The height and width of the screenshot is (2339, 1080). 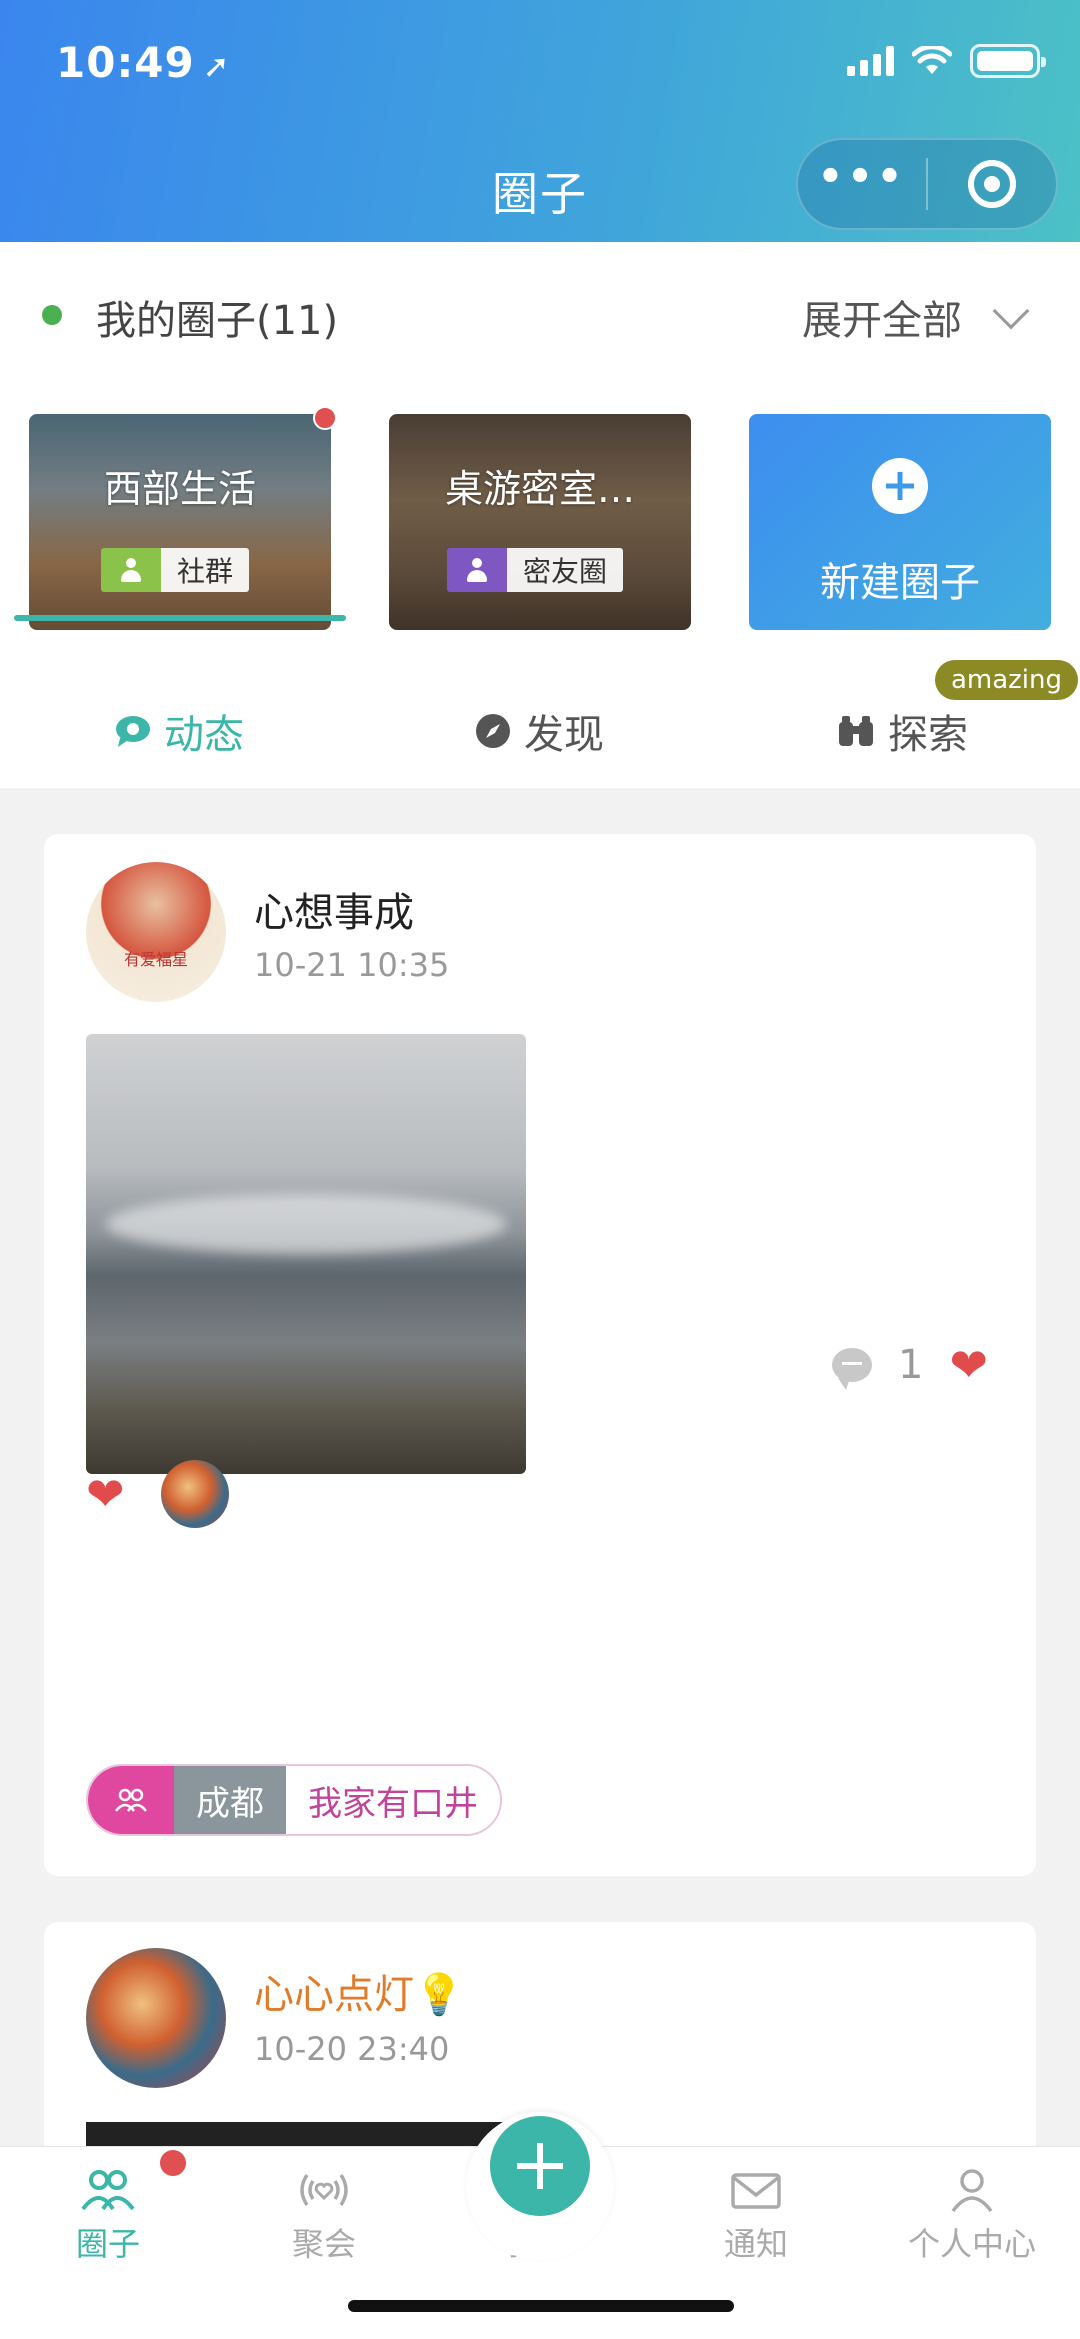 I want to click on nav-label: 通知, so click(x=755, y=2244).